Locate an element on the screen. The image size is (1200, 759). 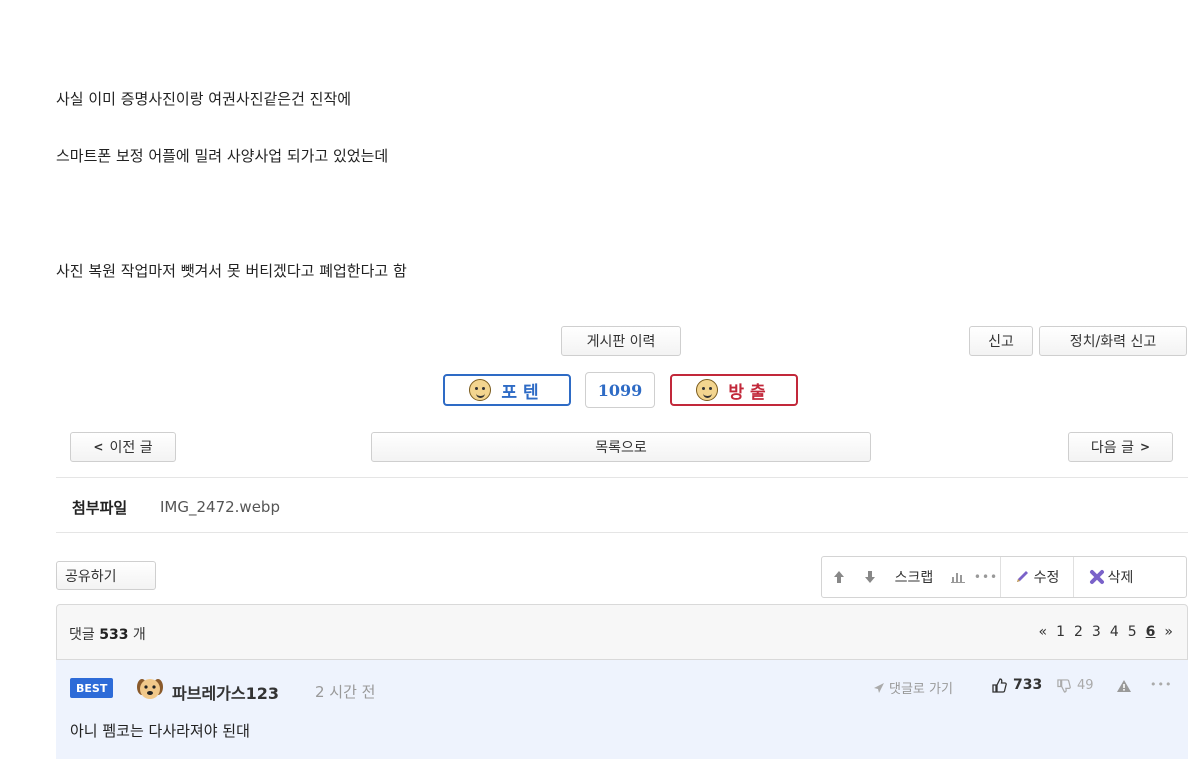
edit-label: 수정 is located at coordinates (1046, 578).